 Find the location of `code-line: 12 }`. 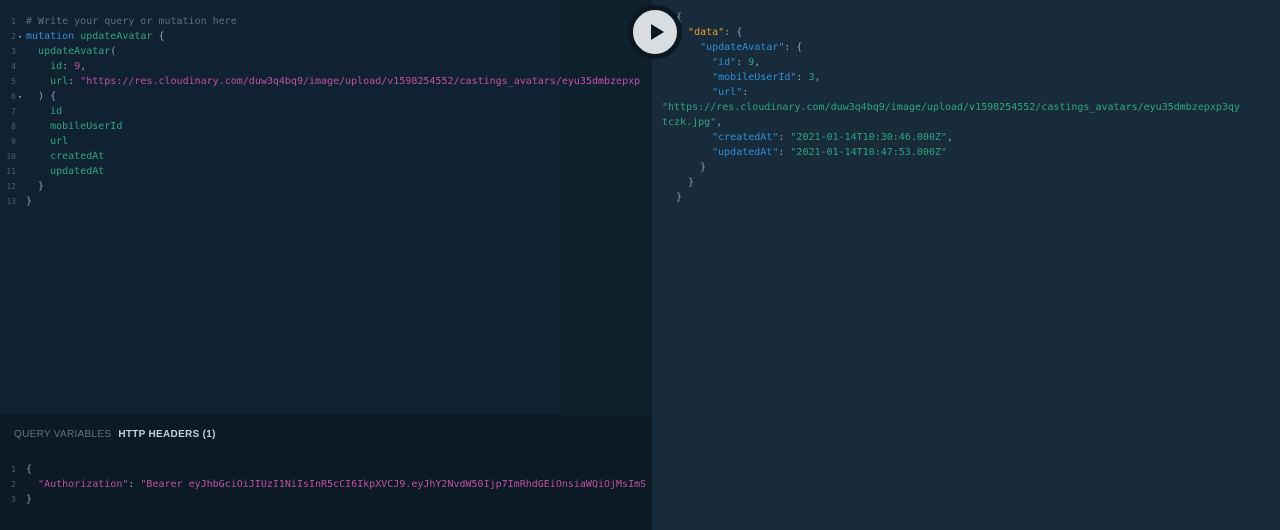

code-line: 12 } is located at coordinates (326, 186).